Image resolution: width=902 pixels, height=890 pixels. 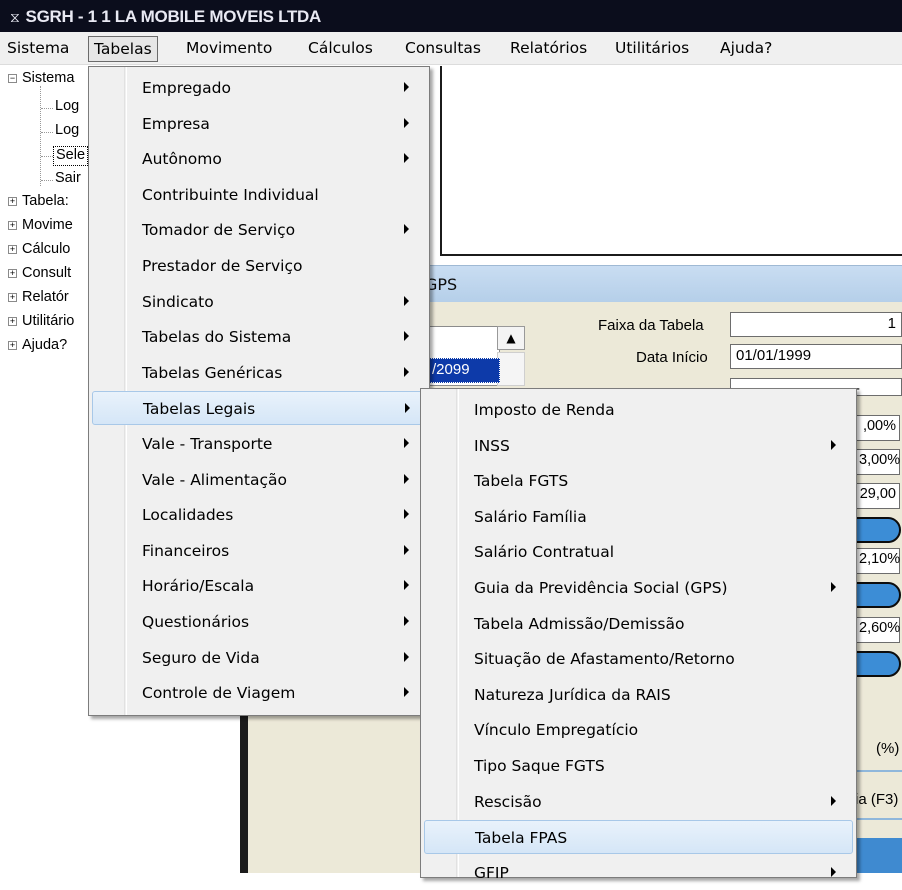 What do you see at coordinates (638, 410) in the screenshot?
I see `menu-item-imposto-de-renda: Imposto de Renda` at bounding box center [638, 410].